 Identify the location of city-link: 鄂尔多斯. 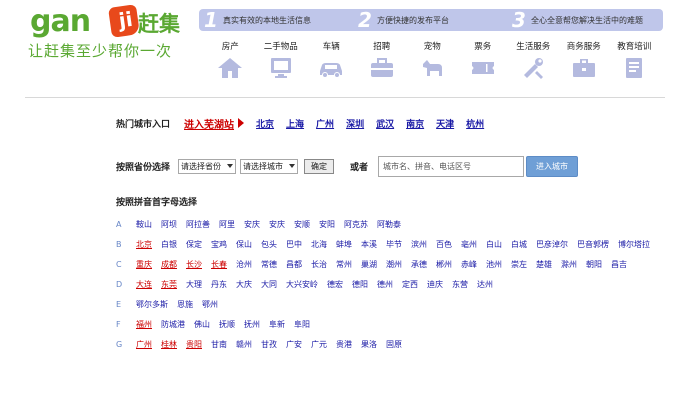
(152, 304).